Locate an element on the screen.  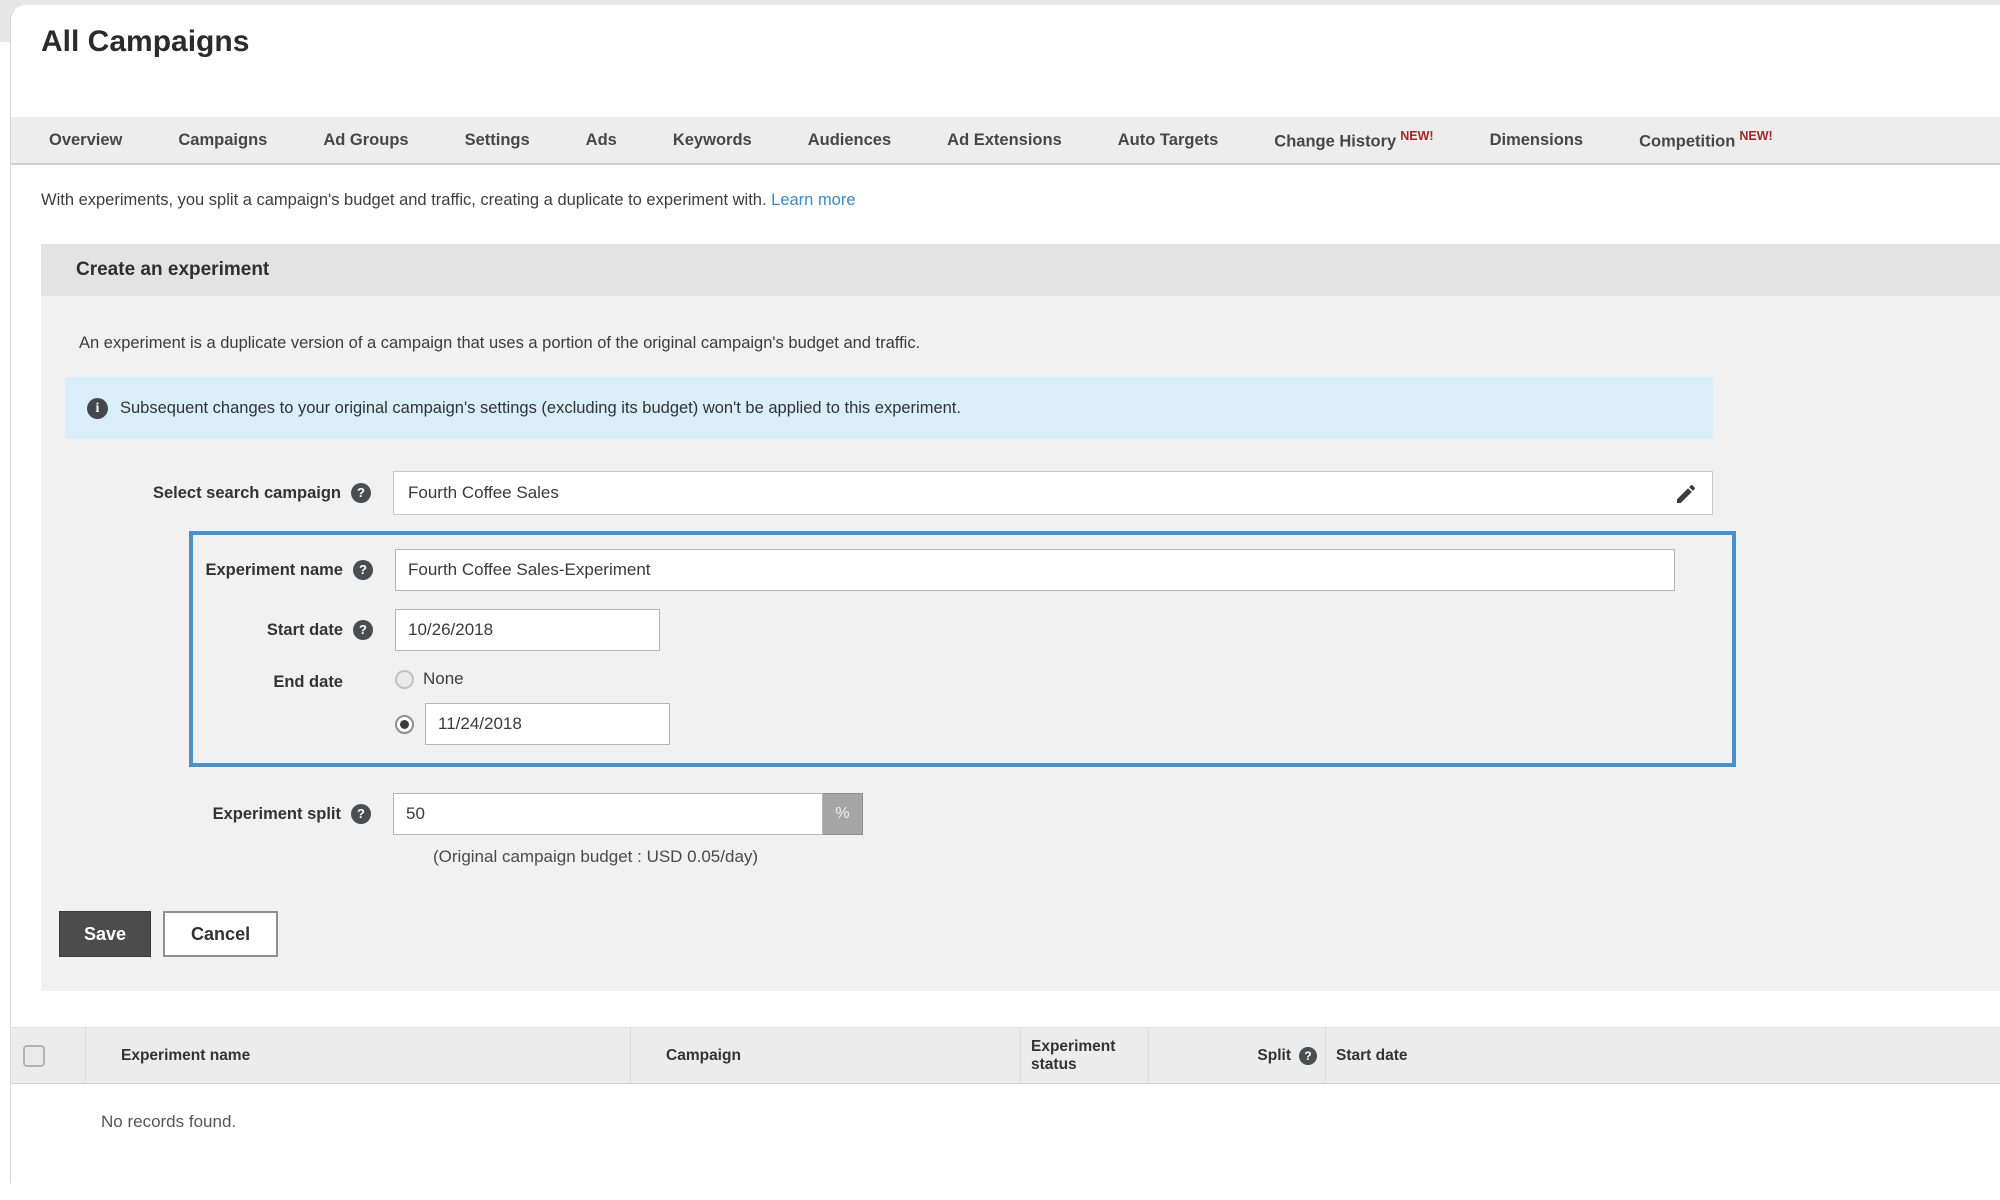
selected-campaign-field: Fourth Coffee Sales is located at coordinates (1053, 493).